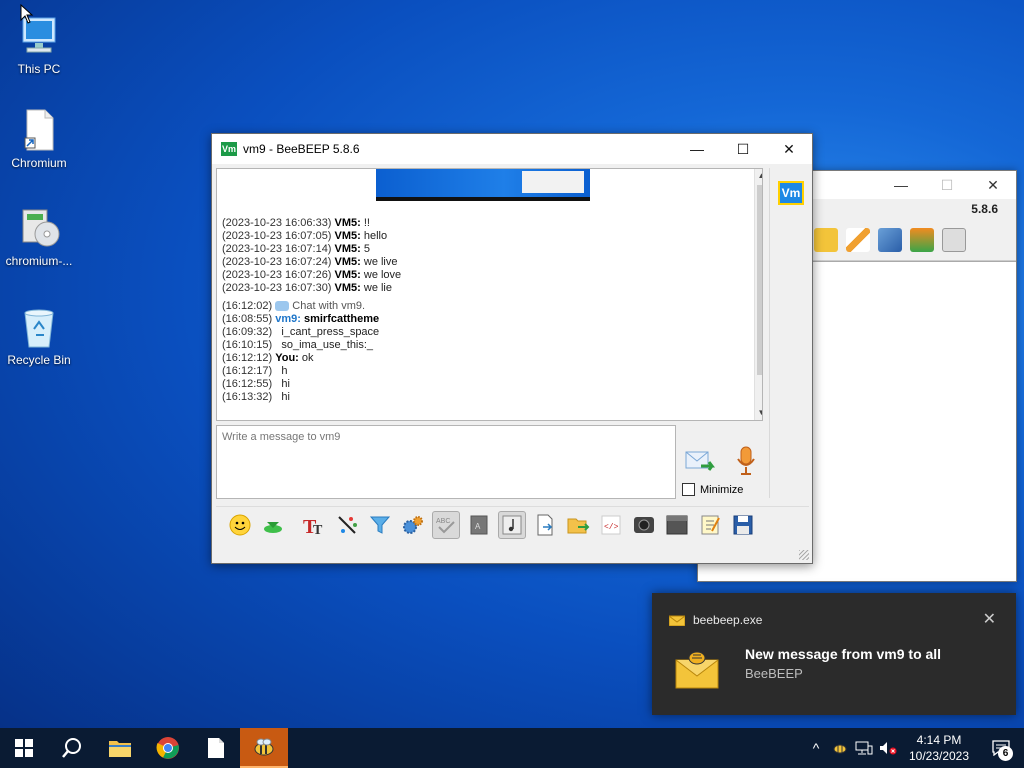 Image resolution: width=1024 pixels, height=768 pixels. Describe the element at coordinates (939, 748) in the screenshot. I see `clock: 4:14 PM 10/23/2023` at that location.